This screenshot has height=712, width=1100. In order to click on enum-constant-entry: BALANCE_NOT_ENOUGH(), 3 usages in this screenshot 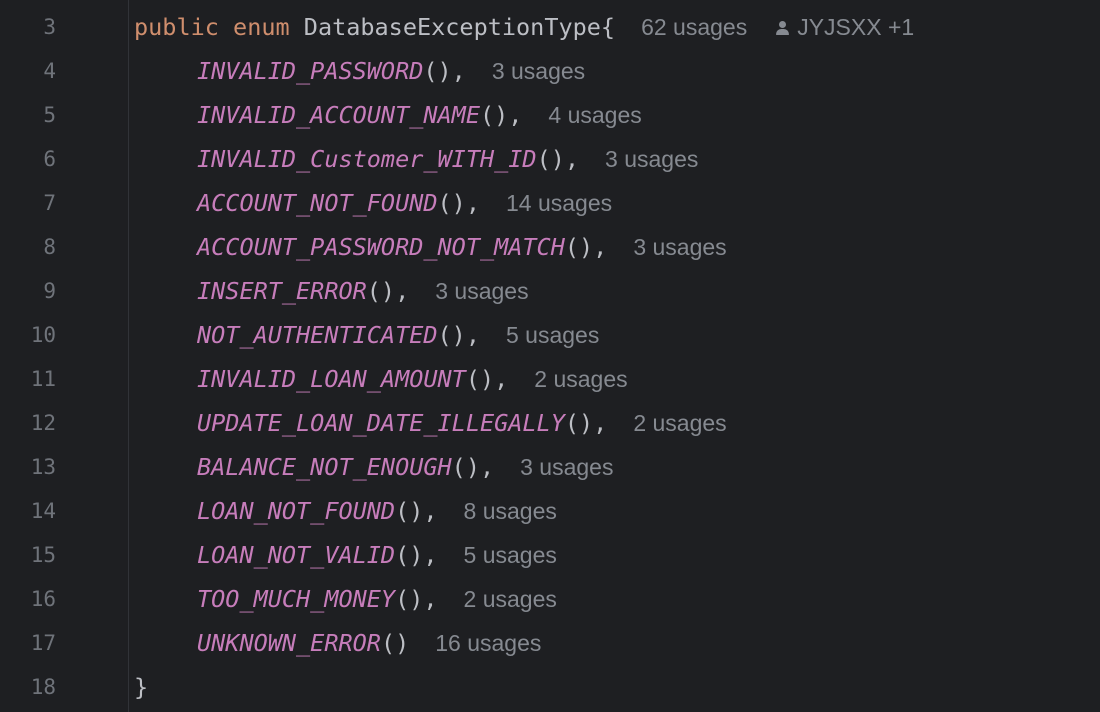, I will do `click(405, 467)`.